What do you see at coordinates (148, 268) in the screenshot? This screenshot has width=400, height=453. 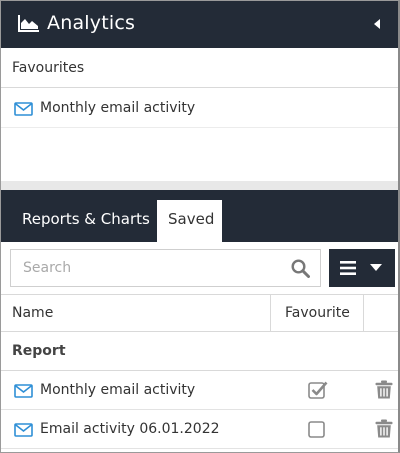 I see `search-input` at bounding box center [148, 268].